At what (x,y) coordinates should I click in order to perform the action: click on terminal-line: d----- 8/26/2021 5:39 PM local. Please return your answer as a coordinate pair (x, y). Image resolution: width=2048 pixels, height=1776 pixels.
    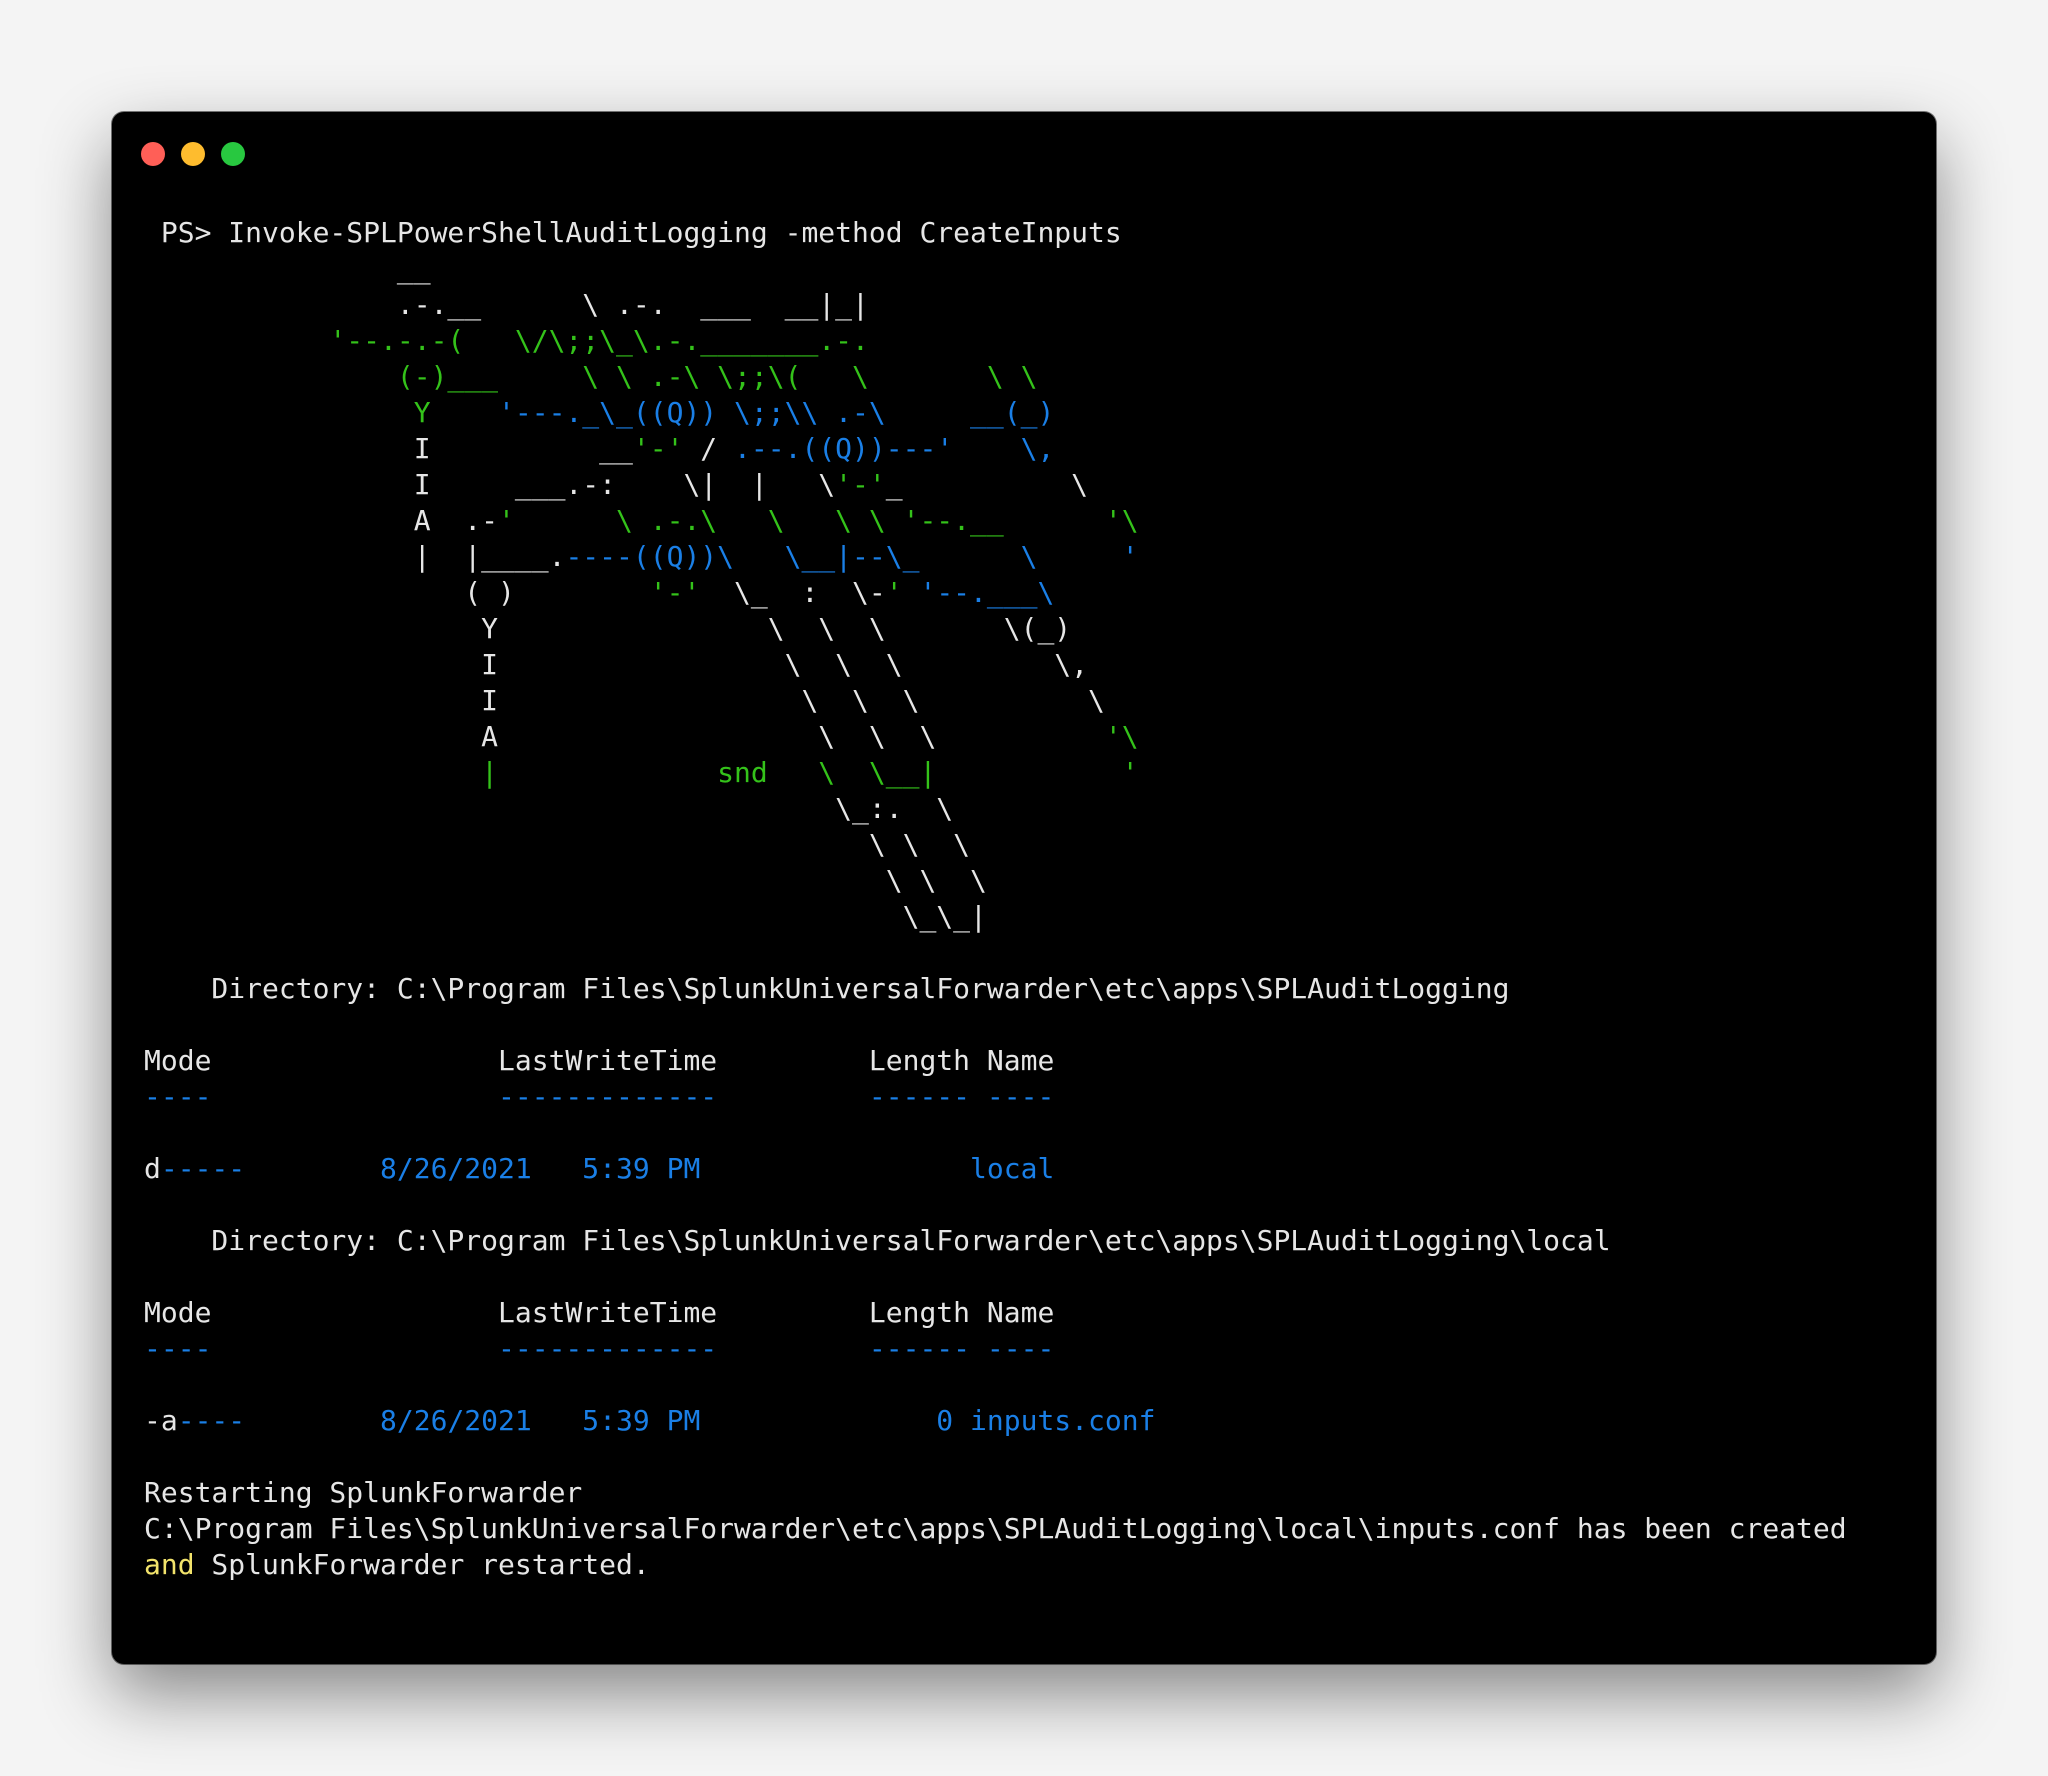
    Looking at the image, I should click on (1030, 1169).